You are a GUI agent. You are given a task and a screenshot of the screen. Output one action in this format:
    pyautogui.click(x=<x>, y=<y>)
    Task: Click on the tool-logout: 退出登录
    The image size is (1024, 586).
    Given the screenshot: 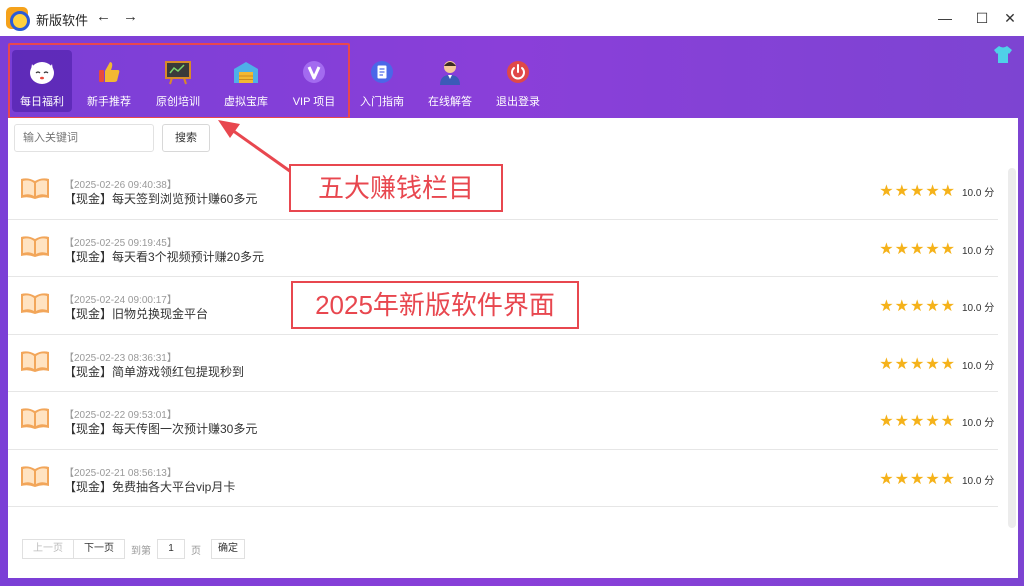 What is the action you would take?
    pyautogui.click(x=518, y=79)
    